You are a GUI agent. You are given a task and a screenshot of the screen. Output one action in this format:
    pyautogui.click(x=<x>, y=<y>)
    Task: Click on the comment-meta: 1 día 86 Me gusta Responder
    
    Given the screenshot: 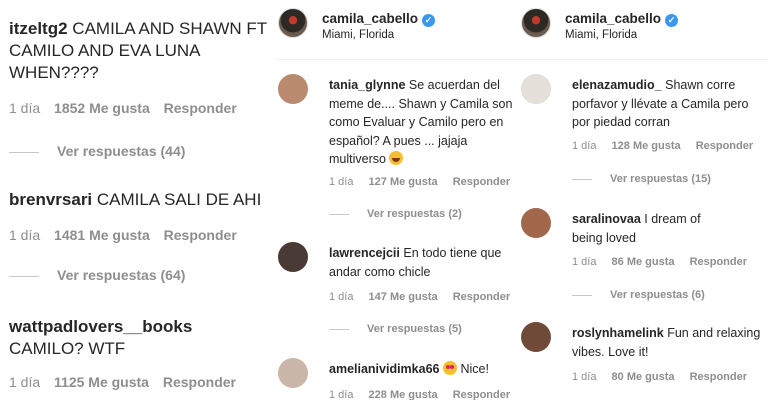 What is the action you would take?
    pyautogui.click(x=665, y=262)
    